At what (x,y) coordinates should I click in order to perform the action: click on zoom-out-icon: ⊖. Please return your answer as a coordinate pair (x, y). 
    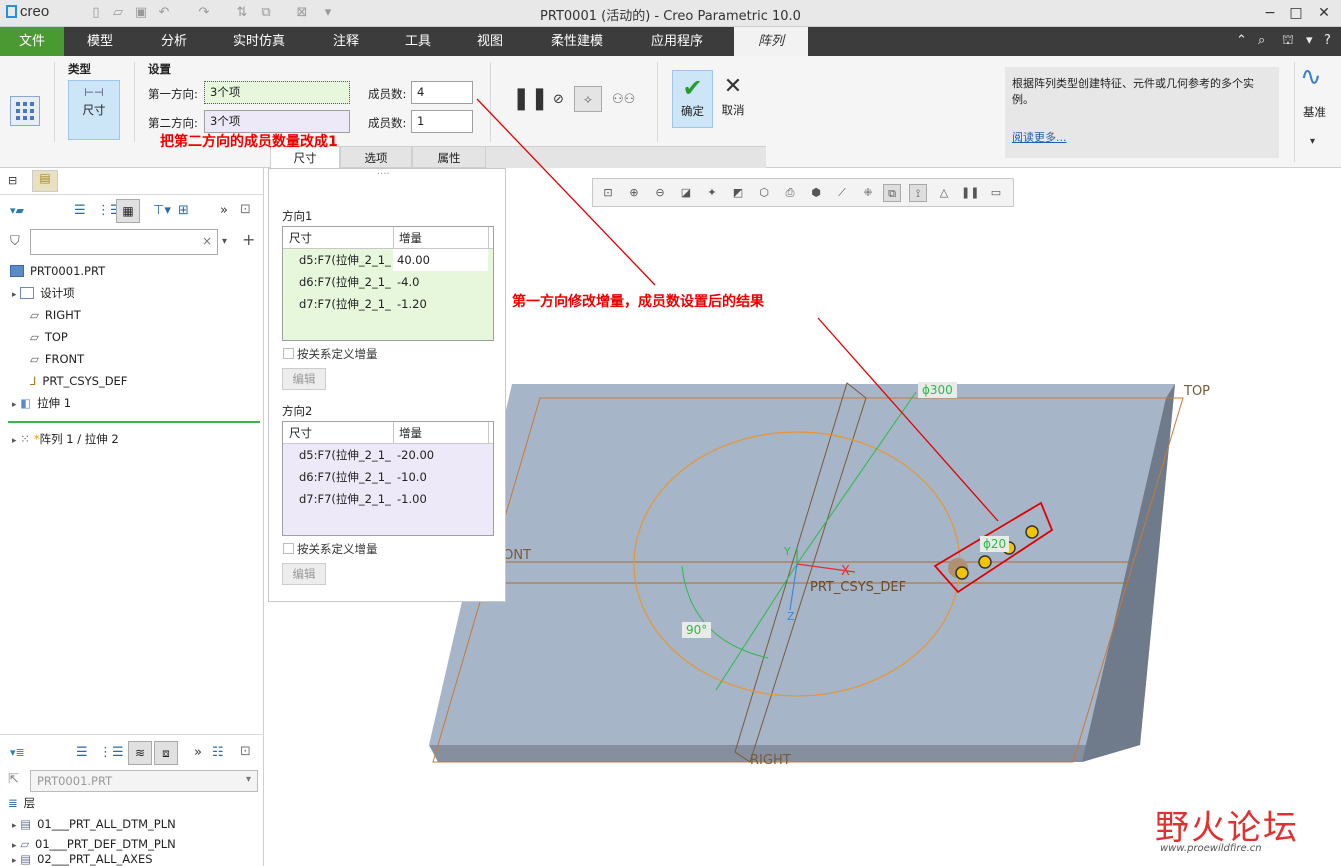
    Looking at the image, I should click on (660, 193).